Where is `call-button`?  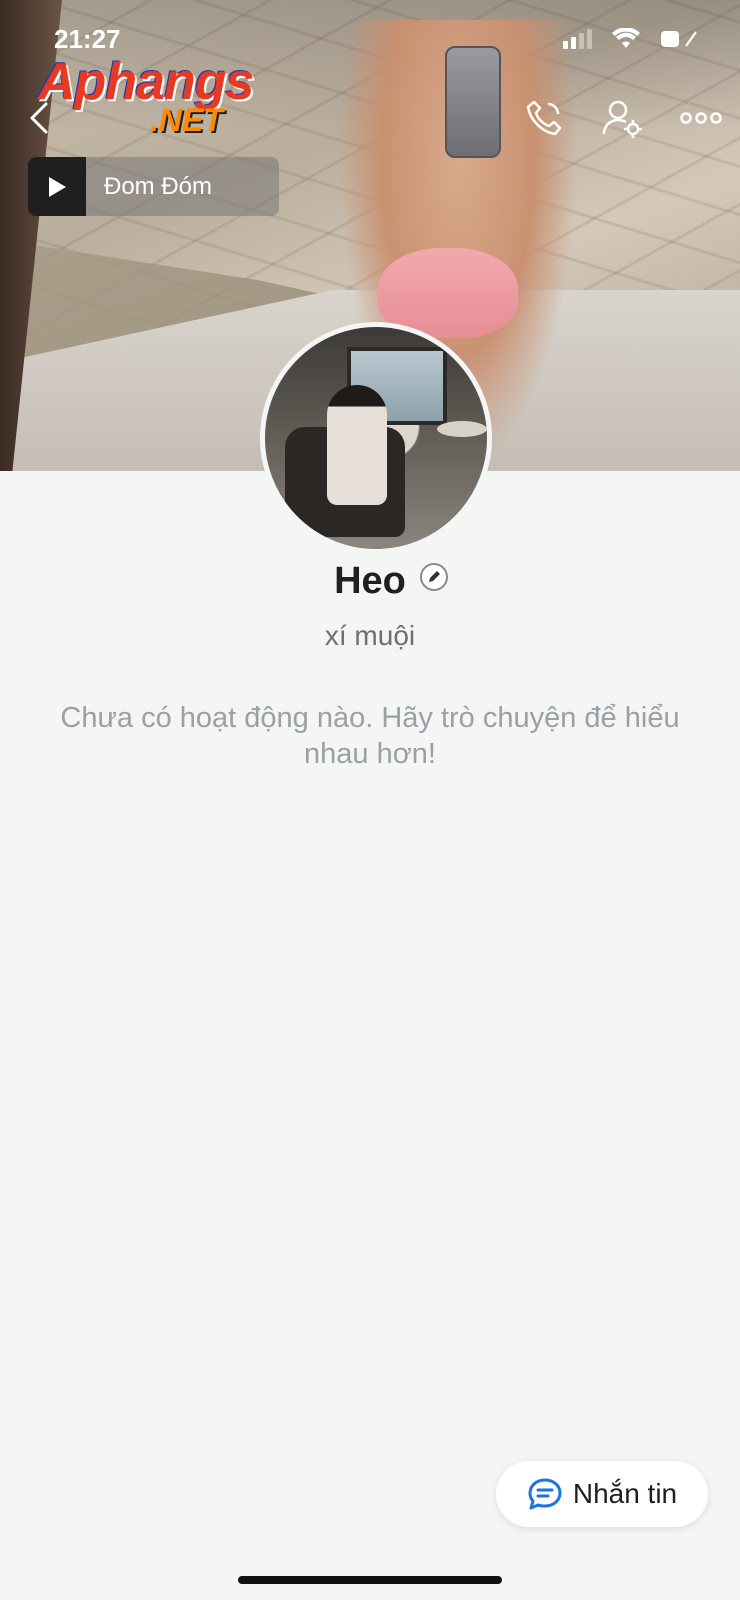 call-button is located at coordinates (544, 118).